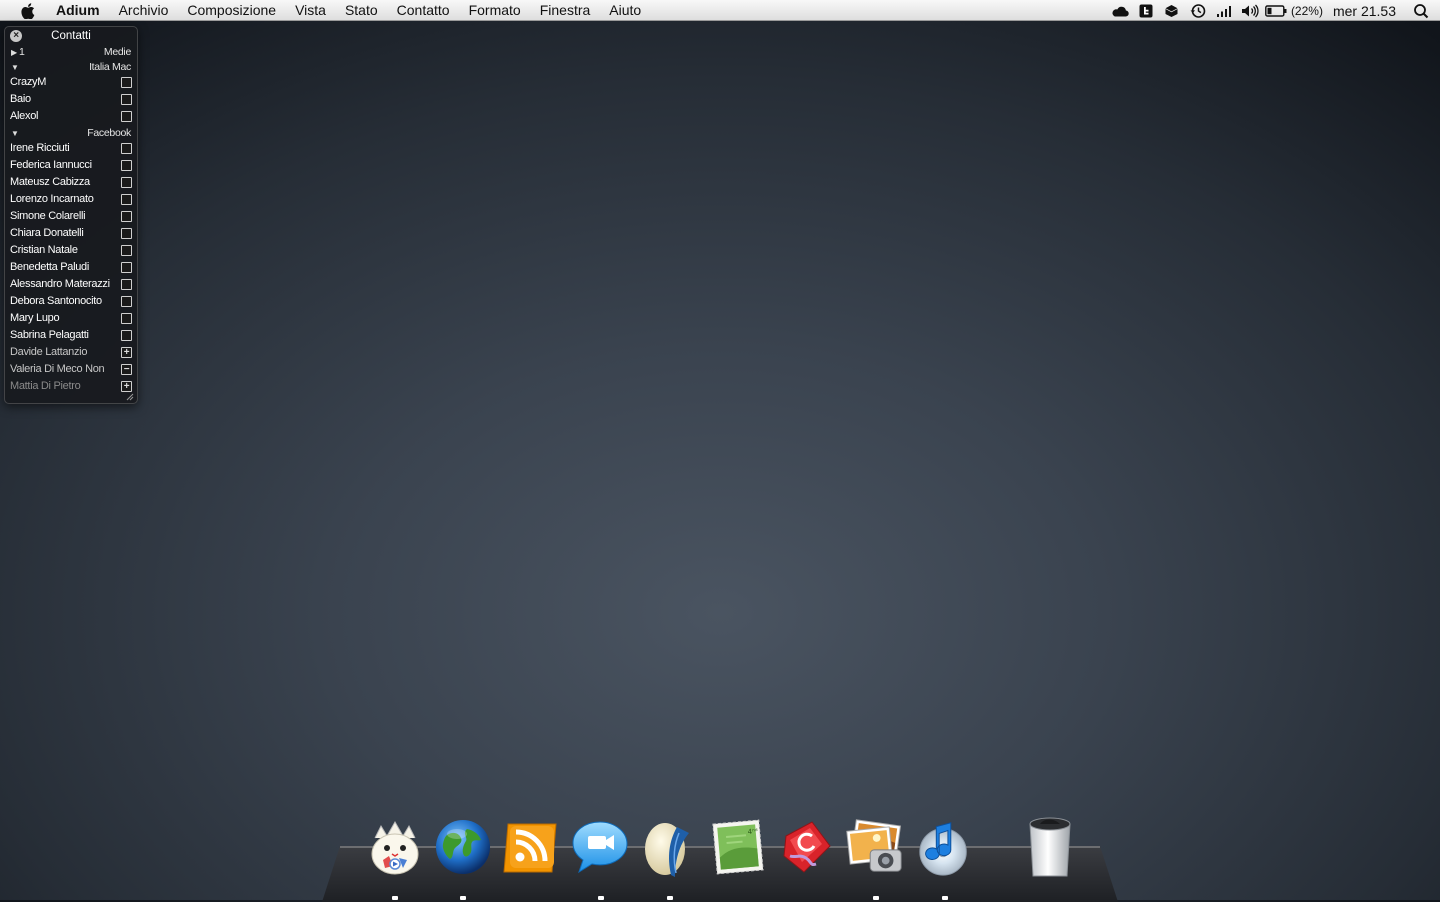 The image size is (1440, 902). Describe the element at coordinates (600, 847) in the screenshot. I see `ichat-icon` at that location.